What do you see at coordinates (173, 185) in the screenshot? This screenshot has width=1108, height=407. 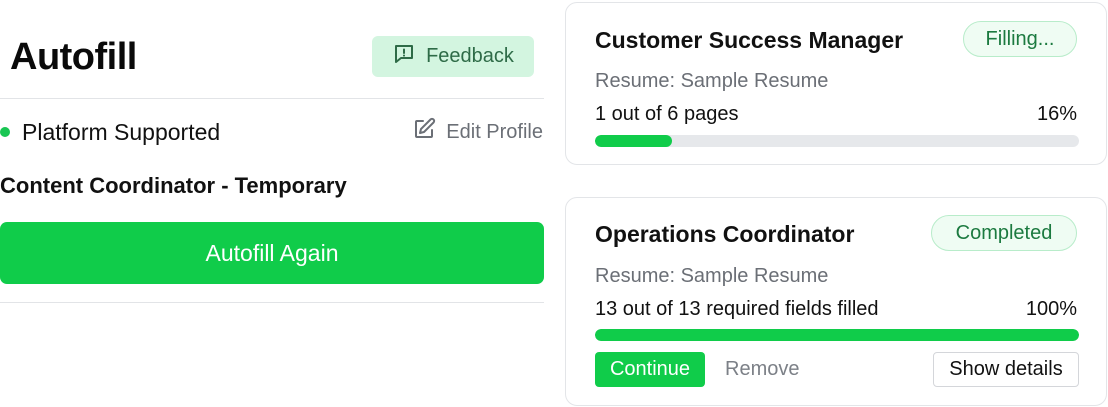 I see `current-job-title: Content Coordinator - Temporary` at bounding box center [173, 185].